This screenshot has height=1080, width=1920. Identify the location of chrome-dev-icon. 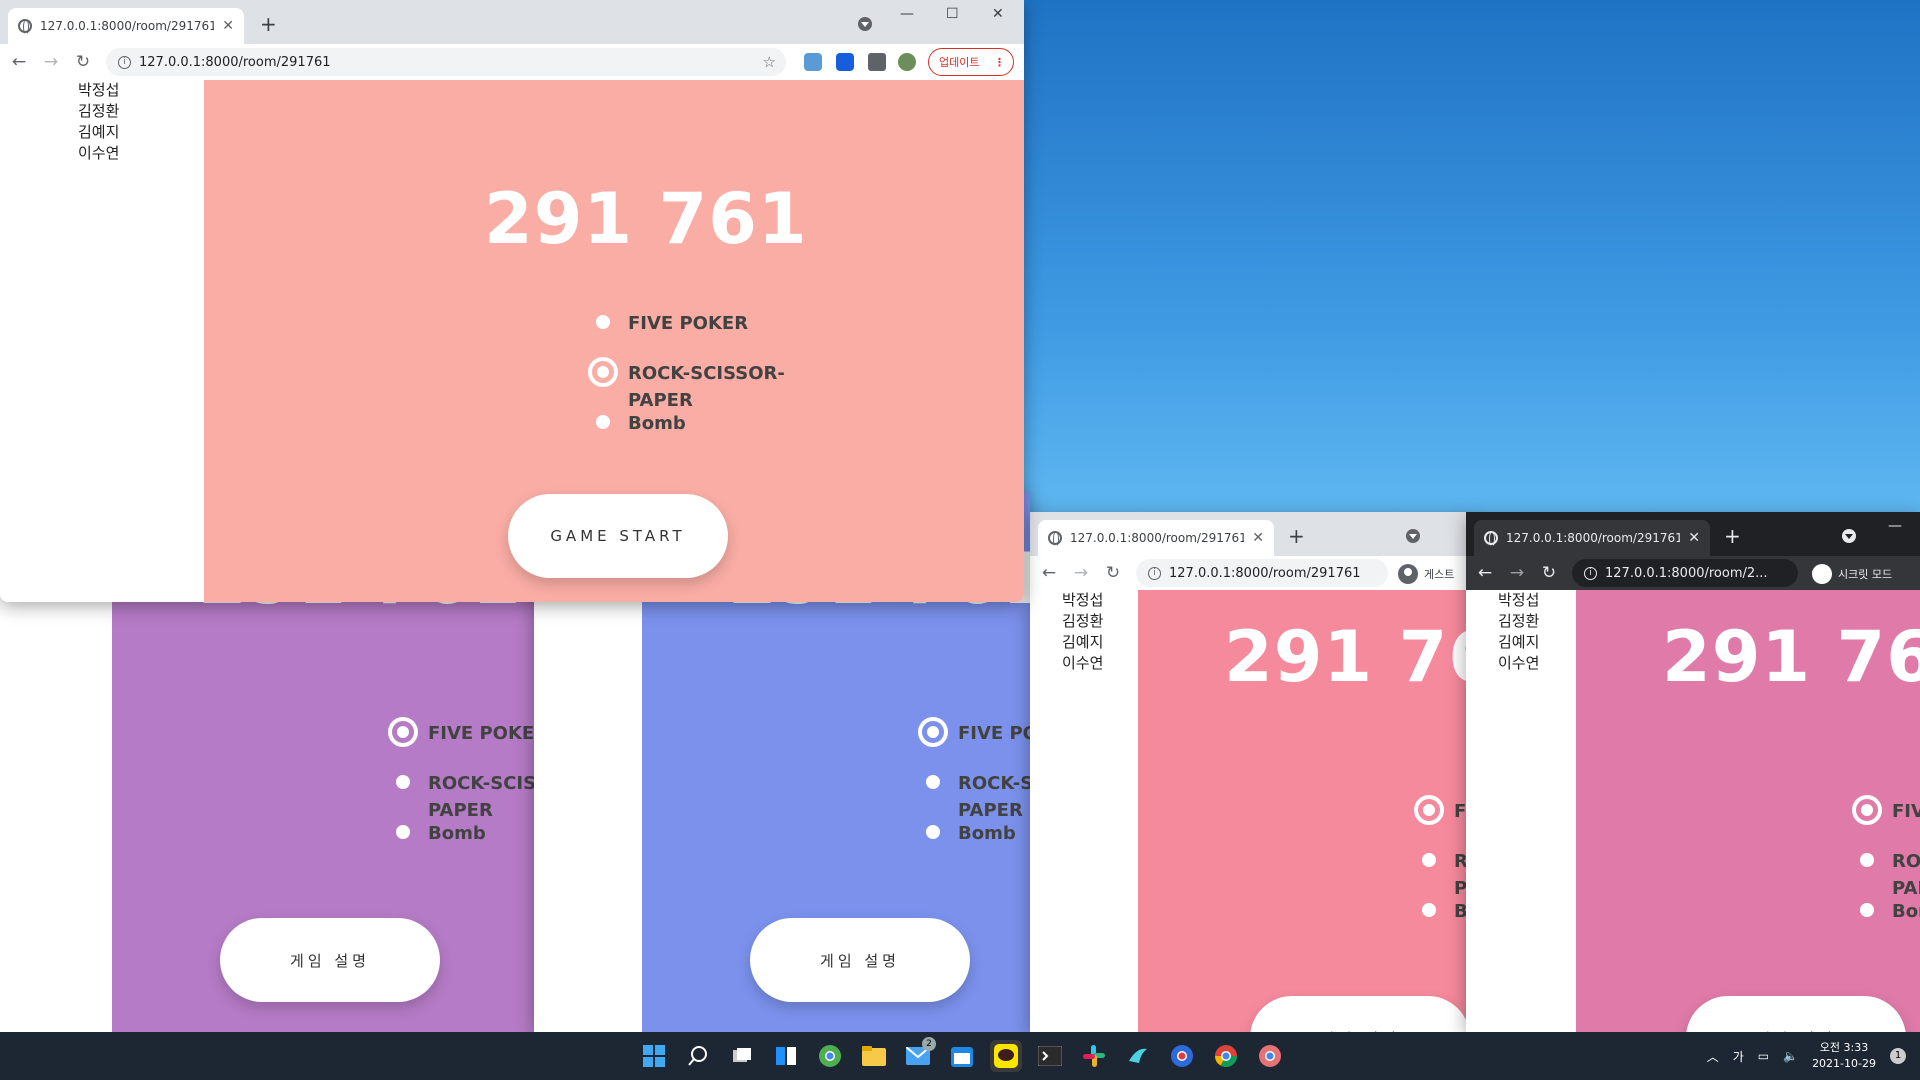
(830, 1056).